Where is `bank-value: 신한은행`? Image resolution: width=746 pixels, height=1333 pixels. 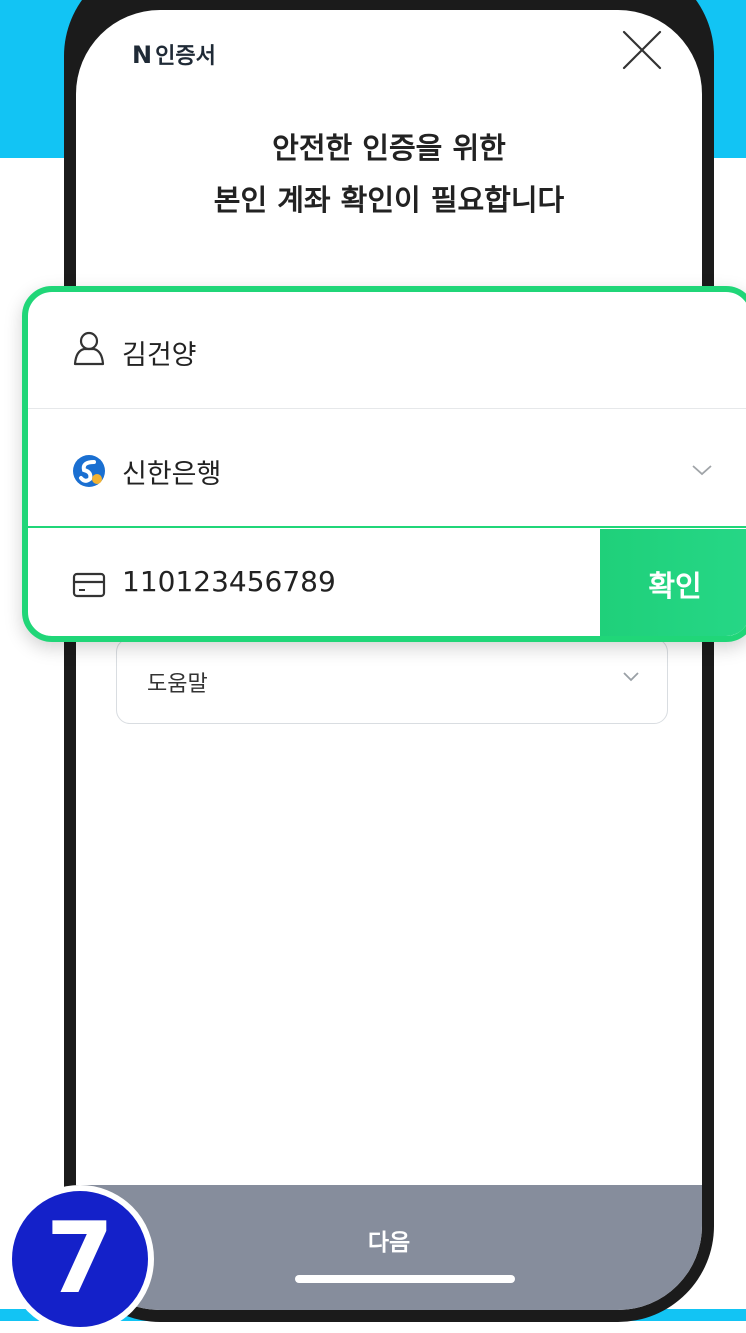 bank-value: 신한은행 is located at coordinates (172, 474).